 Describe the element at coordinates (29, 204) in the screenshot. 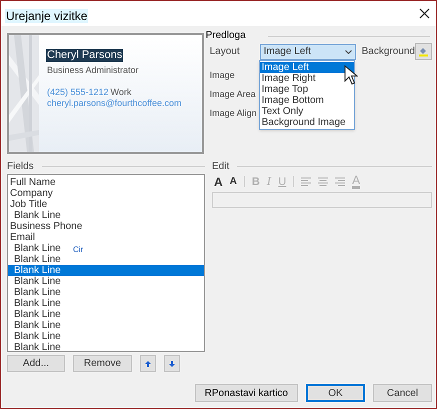

I see `field-item: Job Title` at that location.